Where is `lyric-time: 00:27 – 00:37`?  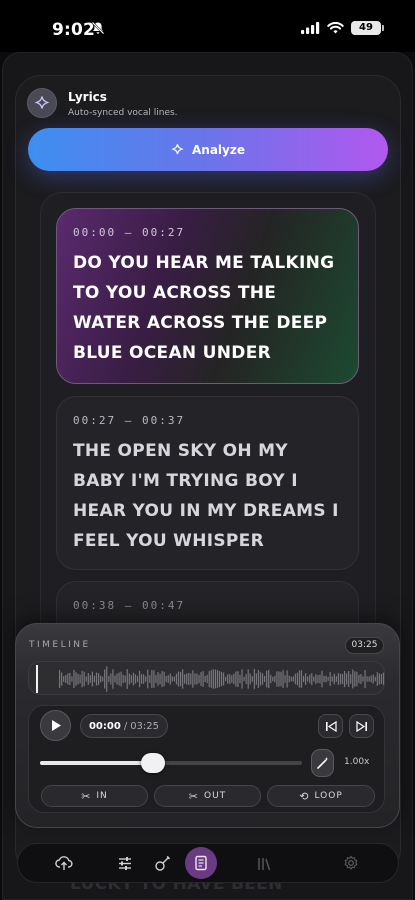
lyric-time: 00:27 – 00:37 is located at coordinates (129, 420).